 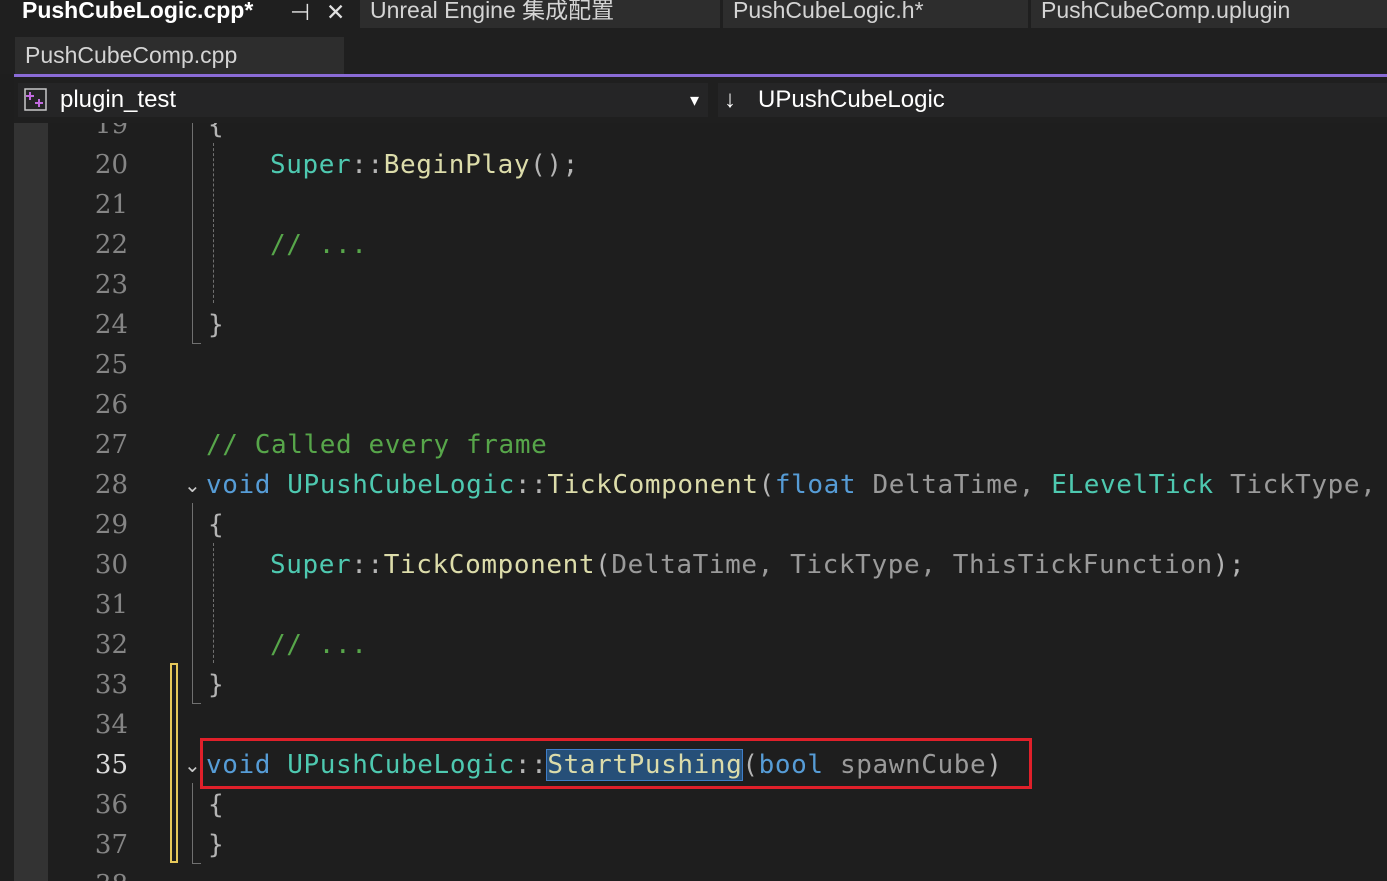 I want to click on chevron-down-icon: ▾, so click(x=694, y=100).